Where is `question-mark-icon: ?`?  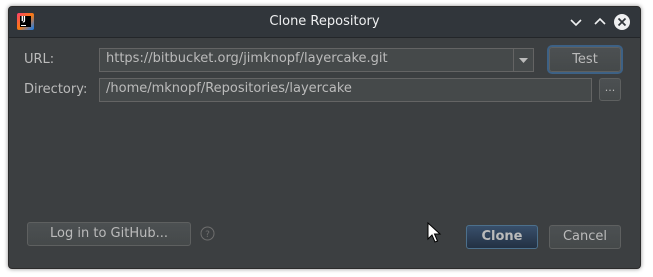 question-mark-icon: ? is located at coordinates (207, 233).